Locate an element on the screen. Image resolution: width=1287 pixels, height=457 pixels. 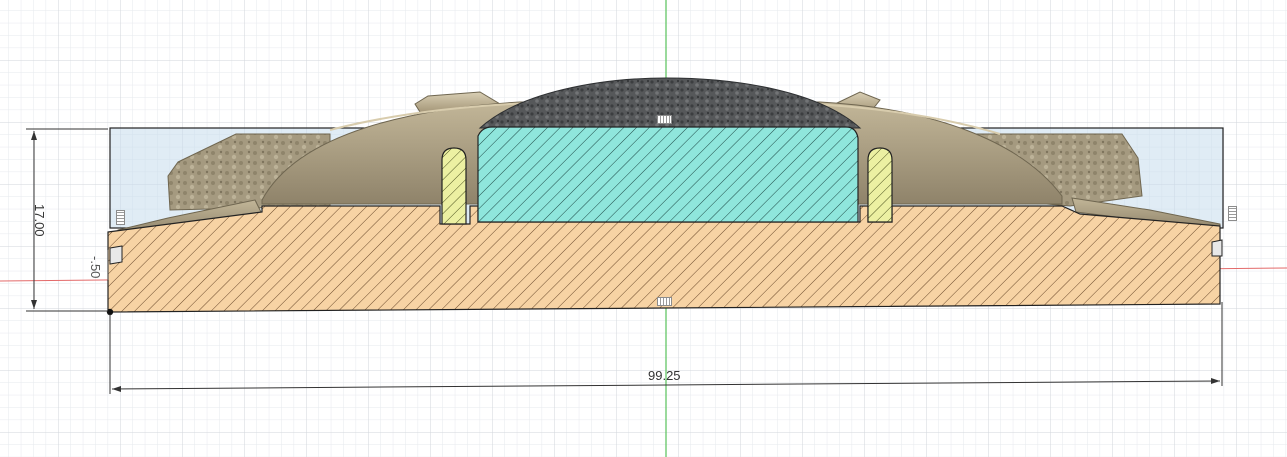
top-constraint-marker is located at coordinates (664, 119).